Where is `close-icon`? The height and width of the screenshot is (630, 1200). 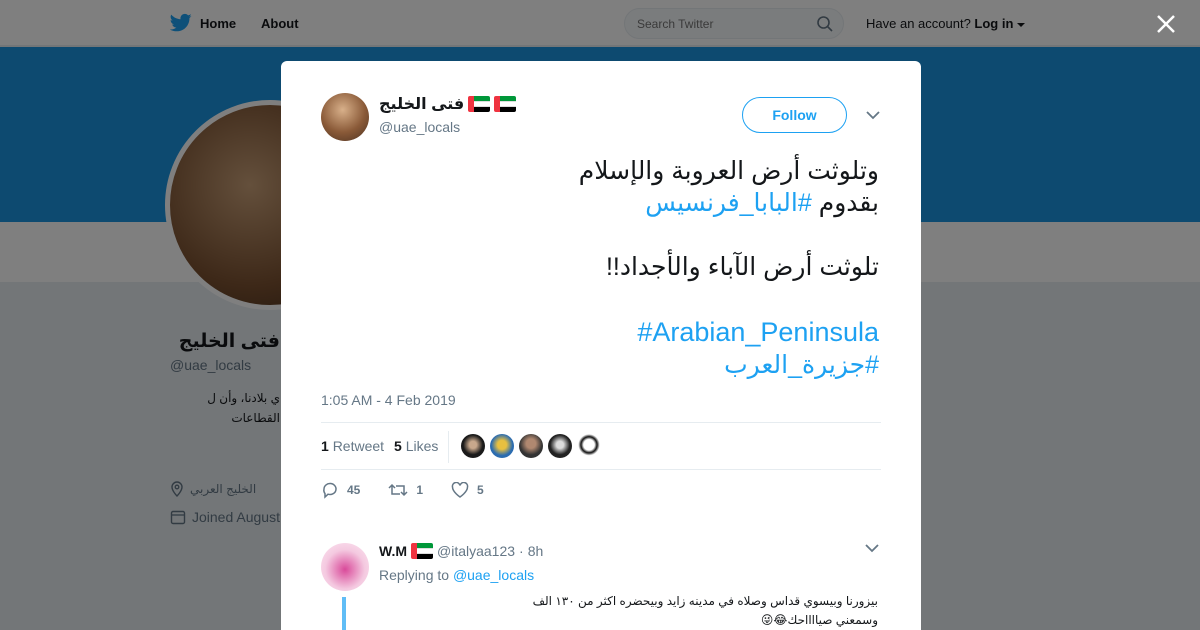 close-icon is located at coordinates (1166, 24).